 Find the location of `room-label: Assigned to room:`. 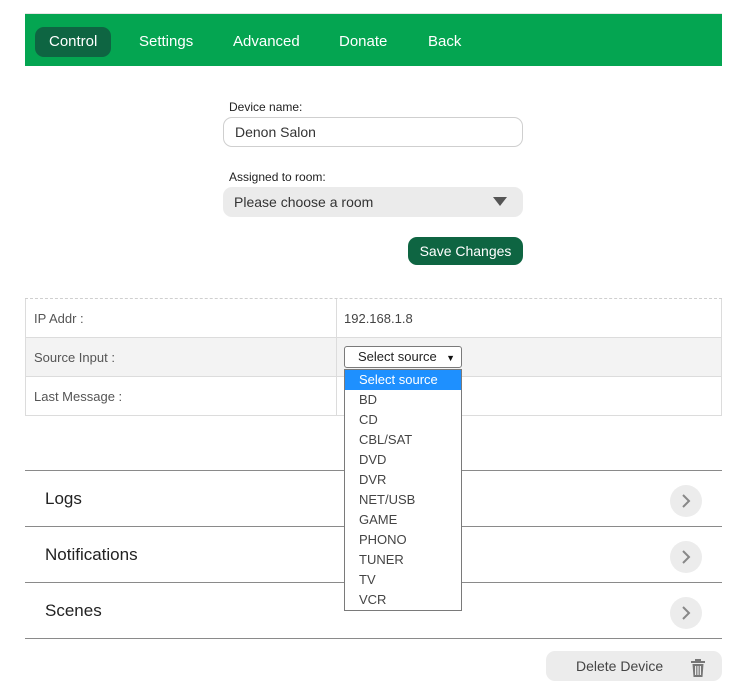

room-label: Assigned to room: is located at coordinates (277, 177).